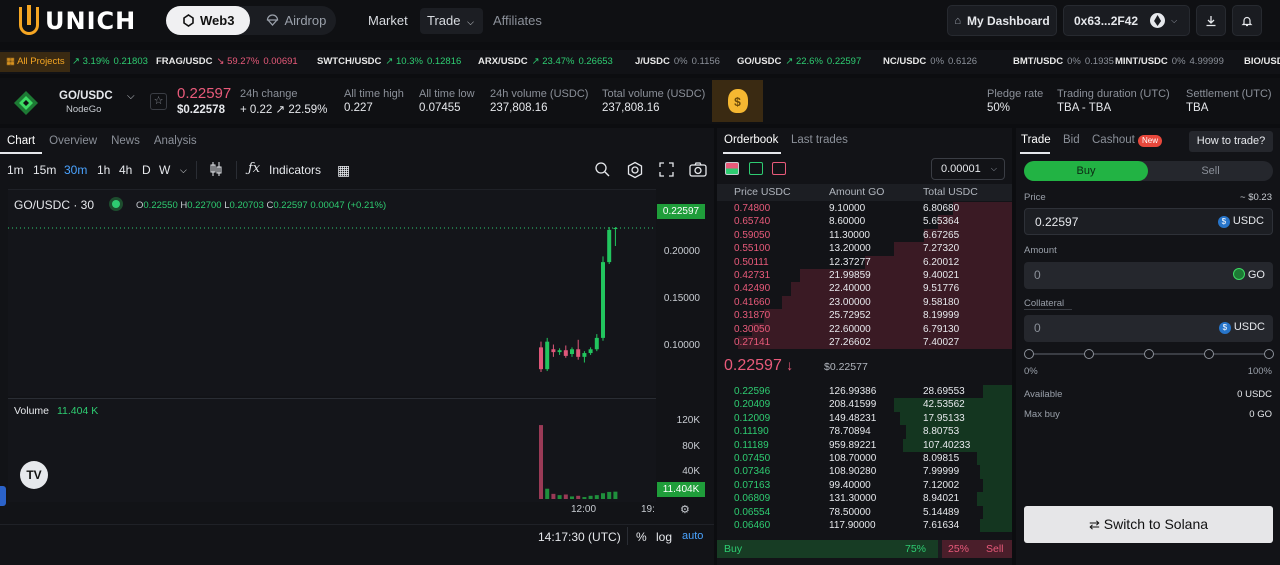 Image resolution: width=1280 pixels, height=565 pixels. I want to click on view-bids-icon, so click(756, 168).